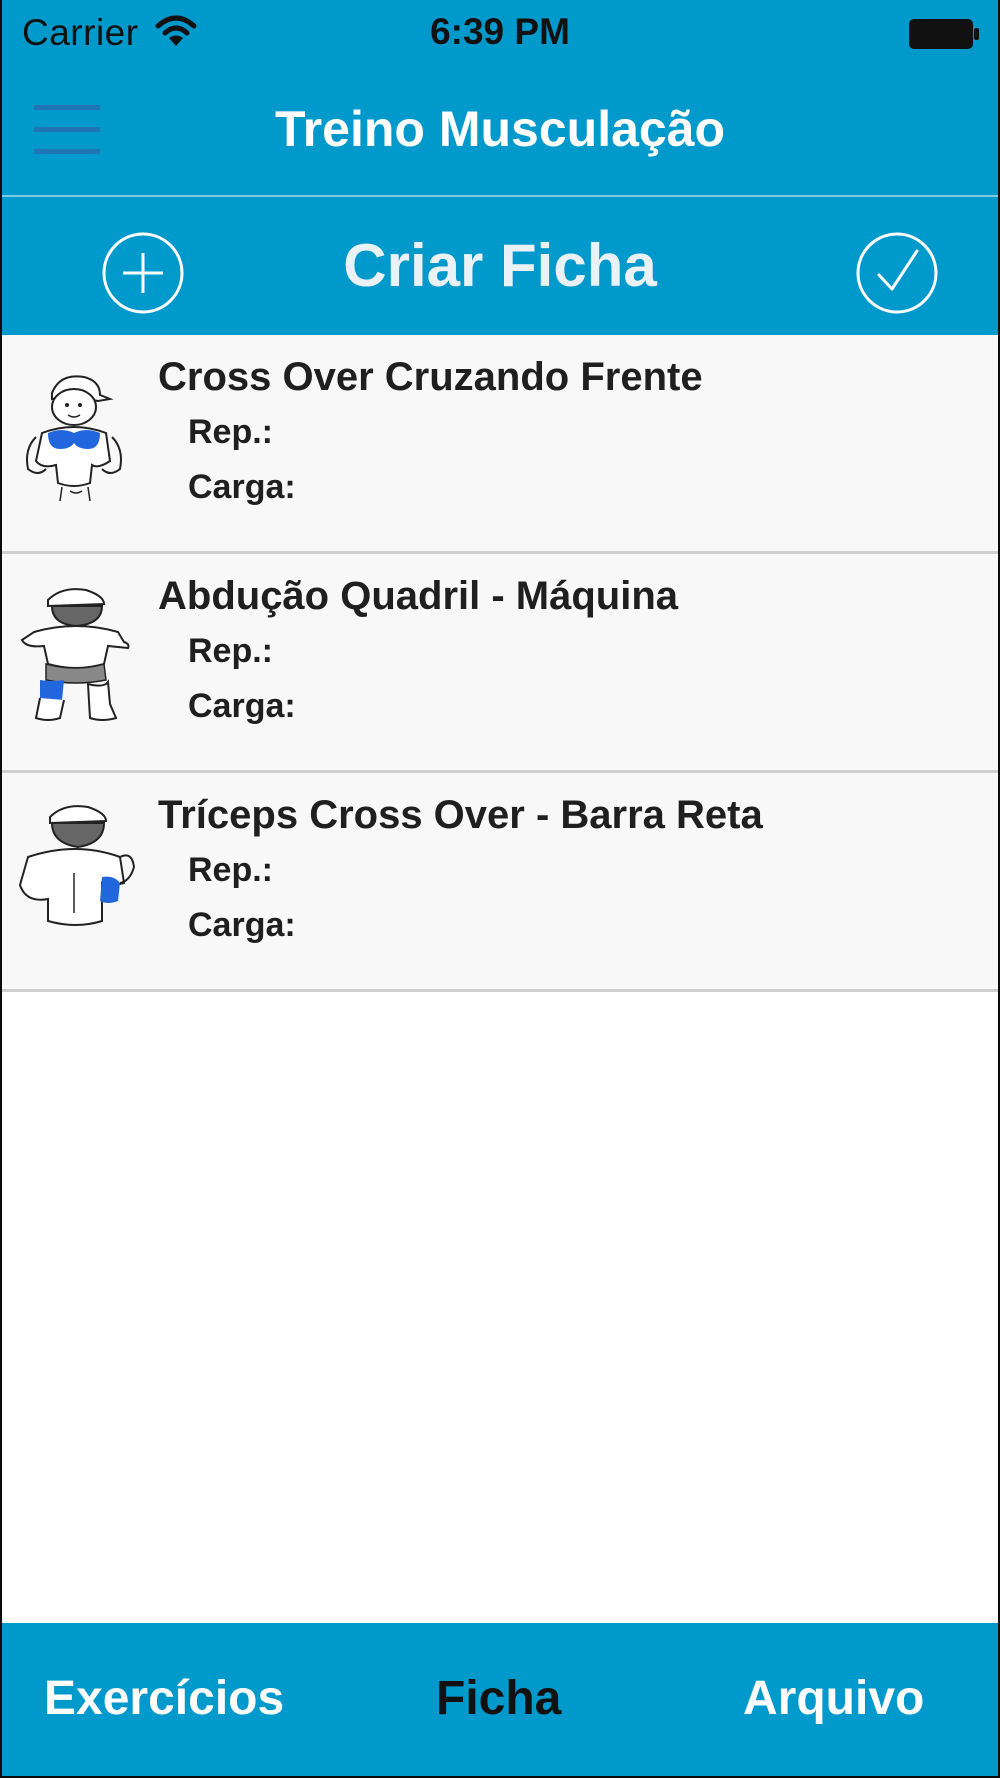  Describe the element at coordinates (500, 129) in the screenshot. I see `page-title: Treino Musculação` at that location.